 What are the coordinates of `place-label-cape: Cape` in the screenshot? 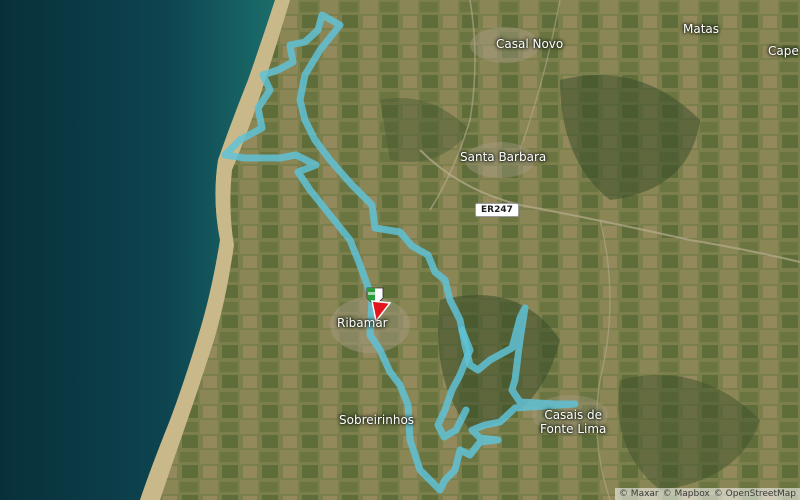 It's located at (783, 51).